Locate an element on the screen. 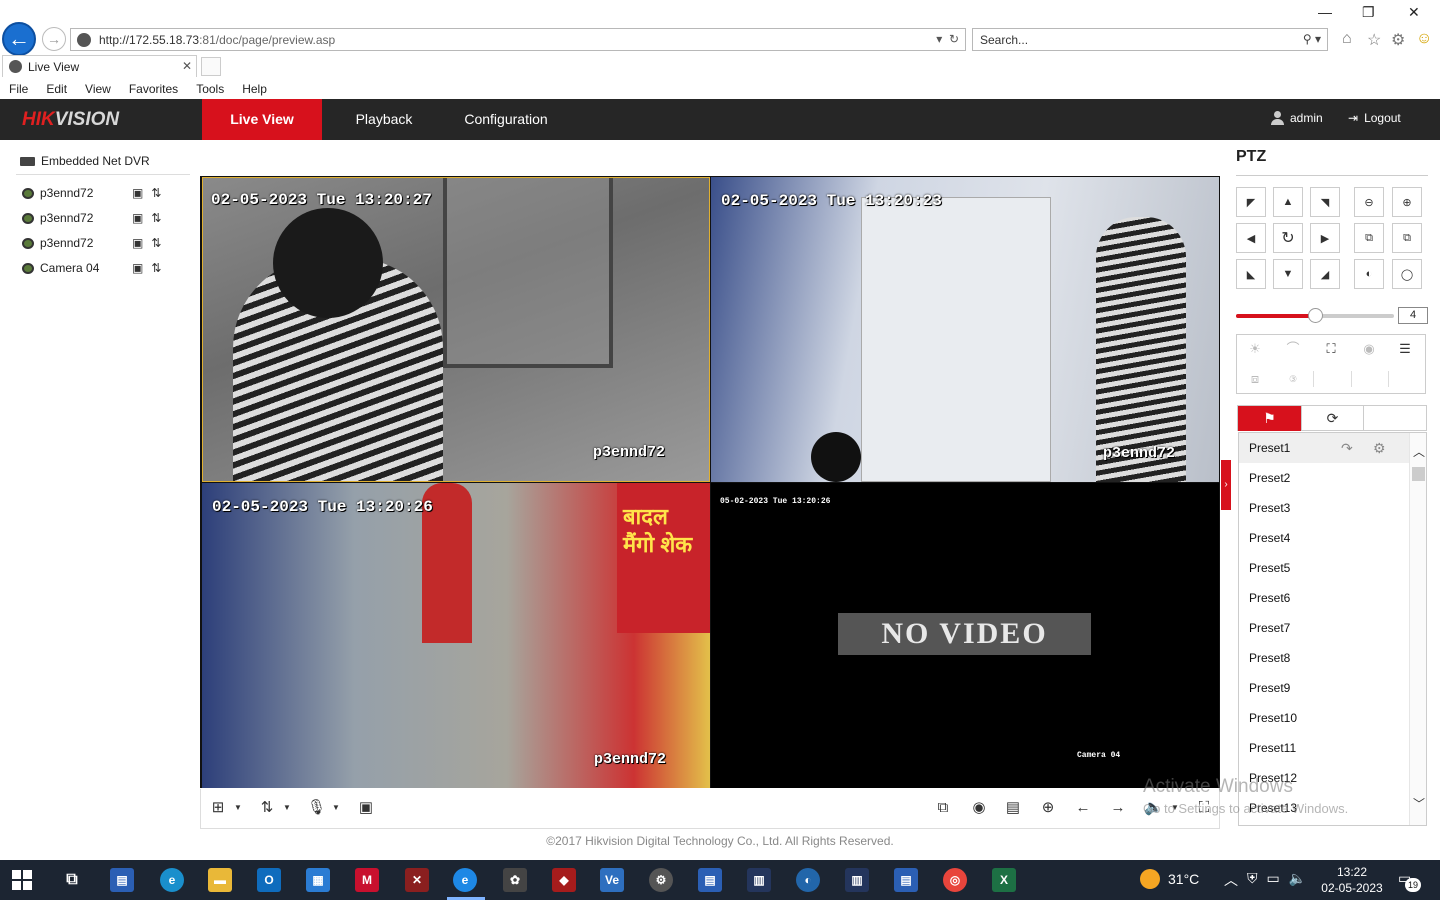  edge-icon: e is located at coordinates (172, 880).